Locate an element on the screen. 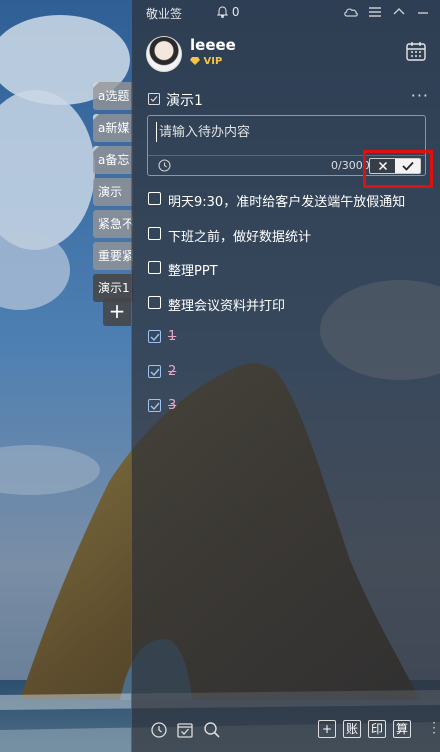  highlight-annotation-box is located at coordinates (398, 169).